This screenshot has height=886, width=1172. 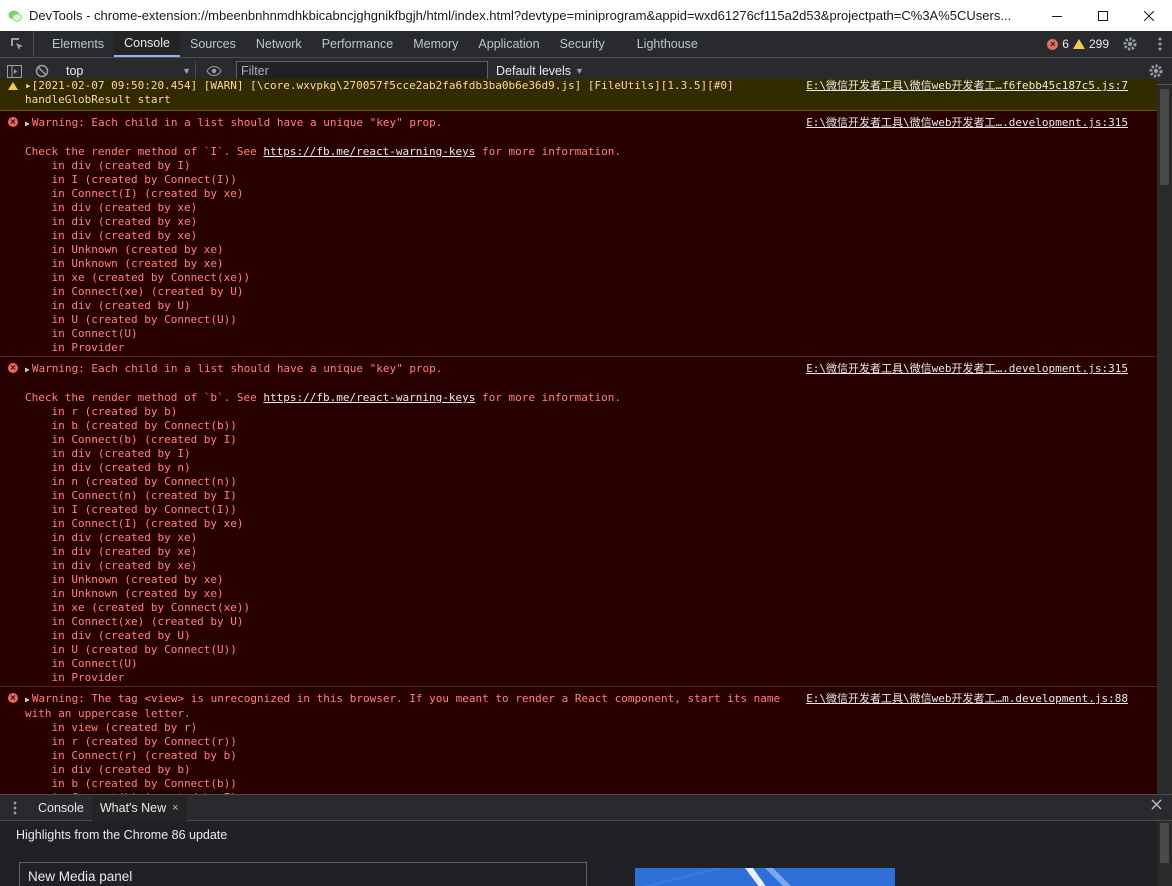 What do you see at coordinates (1164, 439) in the screenshot?
I see `console-scrollbar` at bounding box center [1164, 439].